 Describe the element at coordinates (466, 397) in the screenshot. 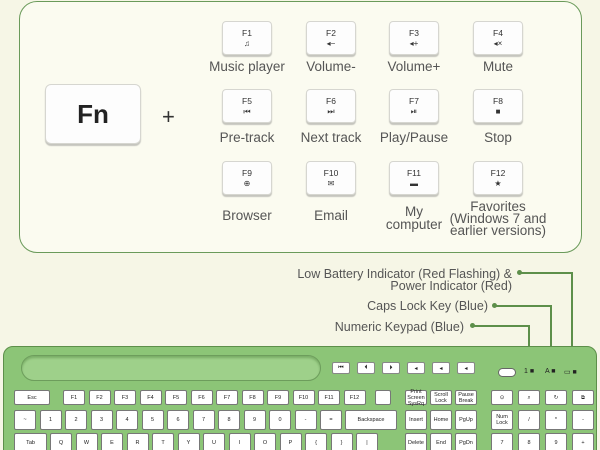

I see `nav-key: Pause Break` at that location.